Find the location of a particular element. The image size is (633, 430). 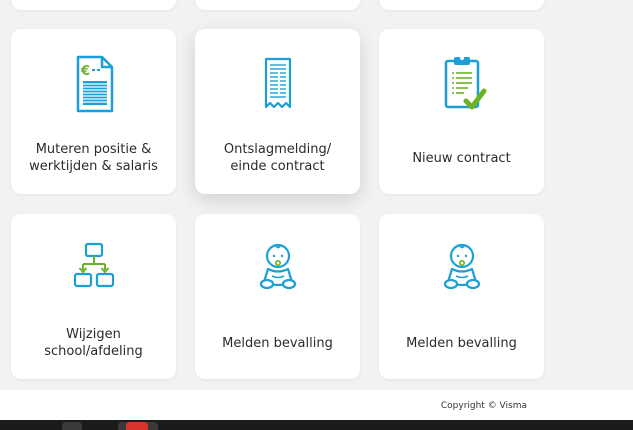

tile-melden-bevalling-2: Melden bevalling is located at coordinates (461, 296).